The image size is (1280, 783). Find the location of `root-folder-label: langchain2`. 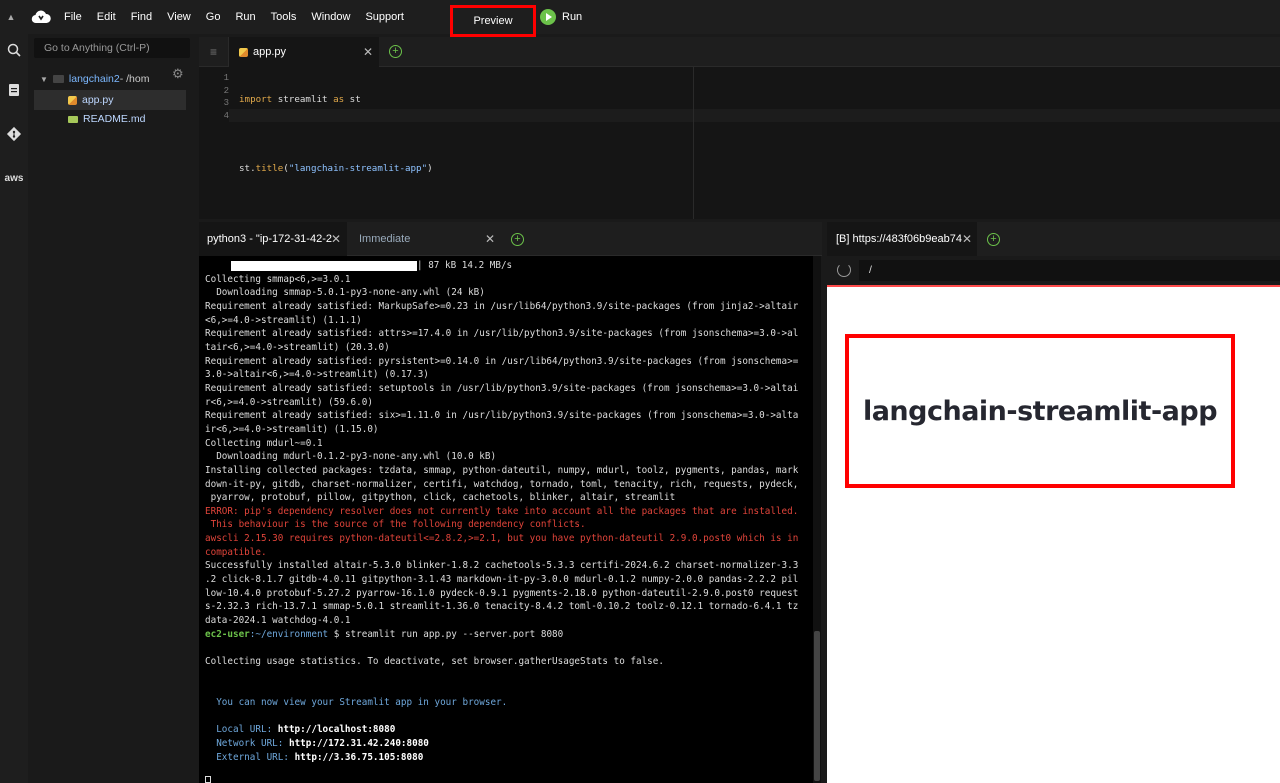

root-folder-label: langchain2 is located at coordinates (94, 79).